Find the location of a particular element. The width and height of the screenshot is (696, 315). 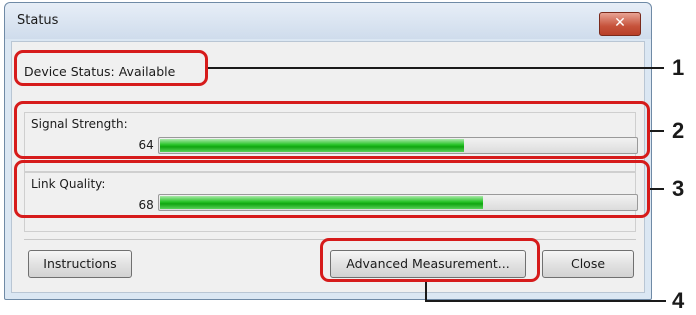

callout-number-3: 3 is located at coordinates (678, 188).